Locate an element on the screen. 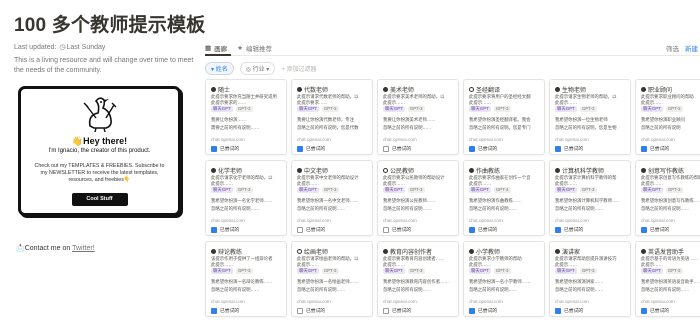 The image size is (700, 328). filter-chip-industry: ◎ 行业 ▾ is located at coordinates (257, 68).